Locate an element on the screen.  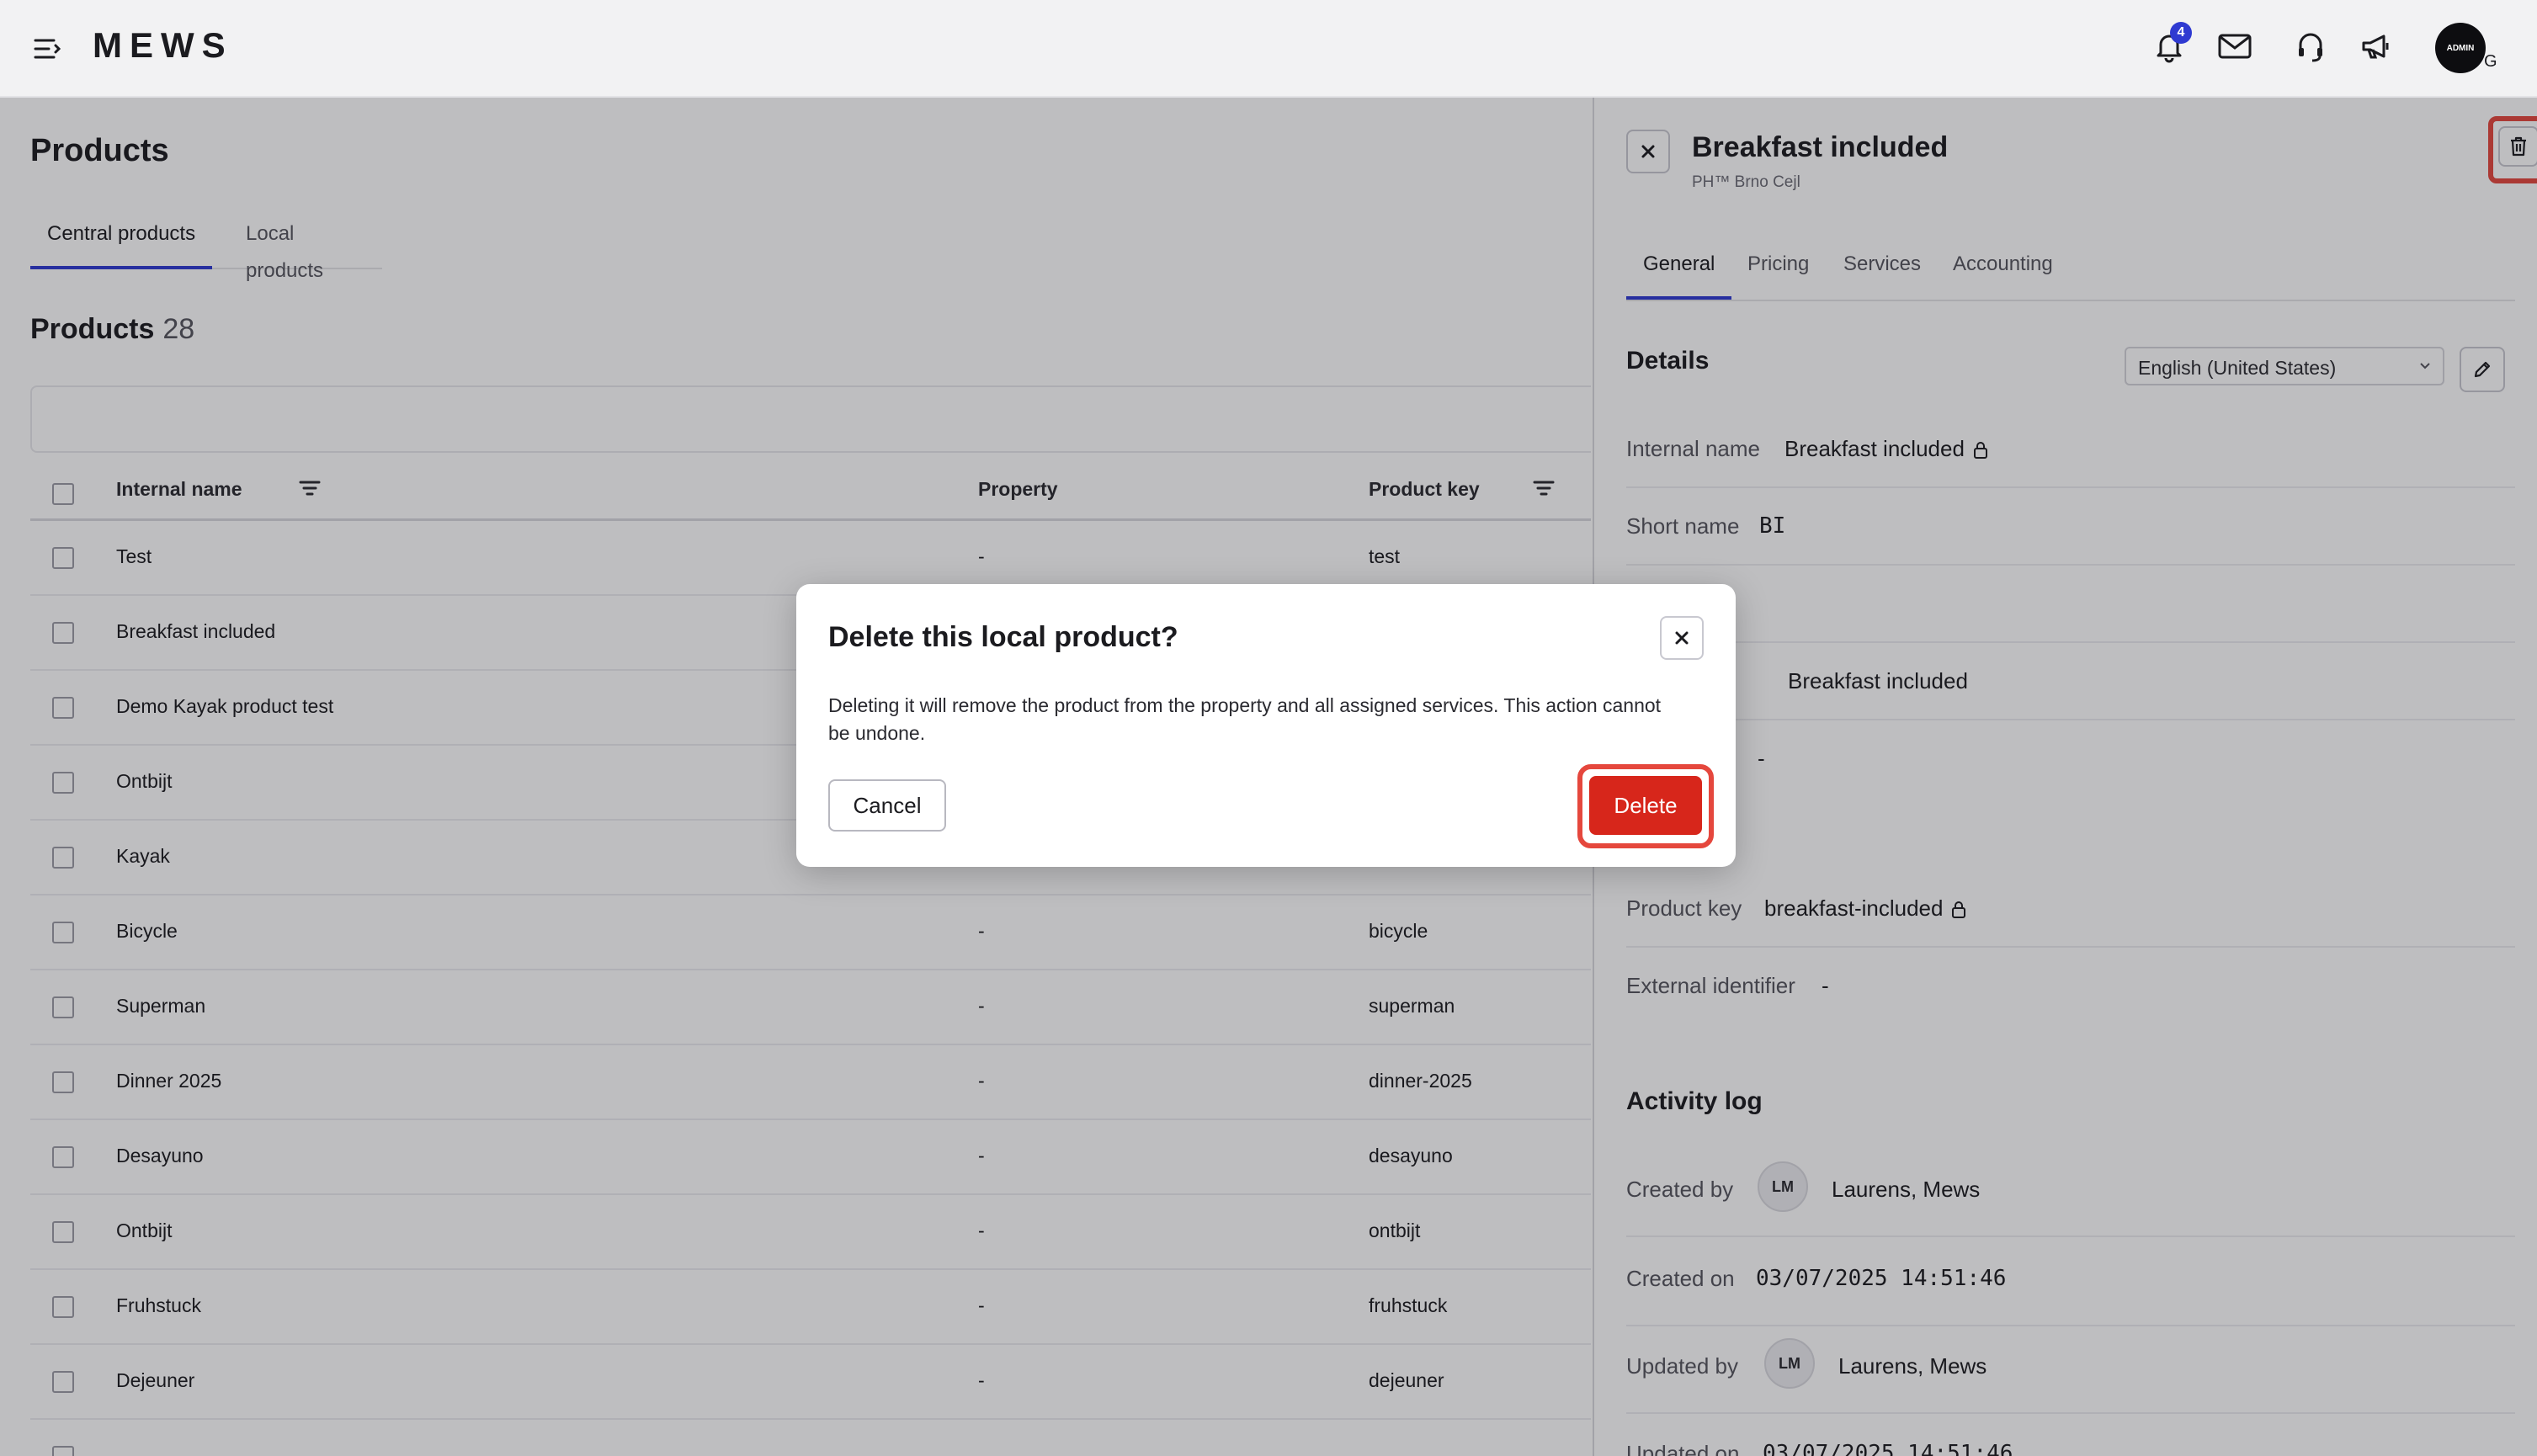
megaphone-icon is located at coordinates (2375, 47).